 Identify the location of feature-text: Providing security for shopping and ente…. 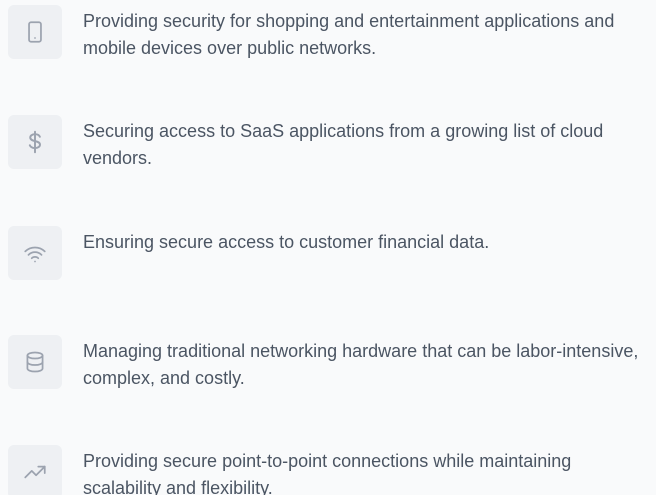
(349, 34).